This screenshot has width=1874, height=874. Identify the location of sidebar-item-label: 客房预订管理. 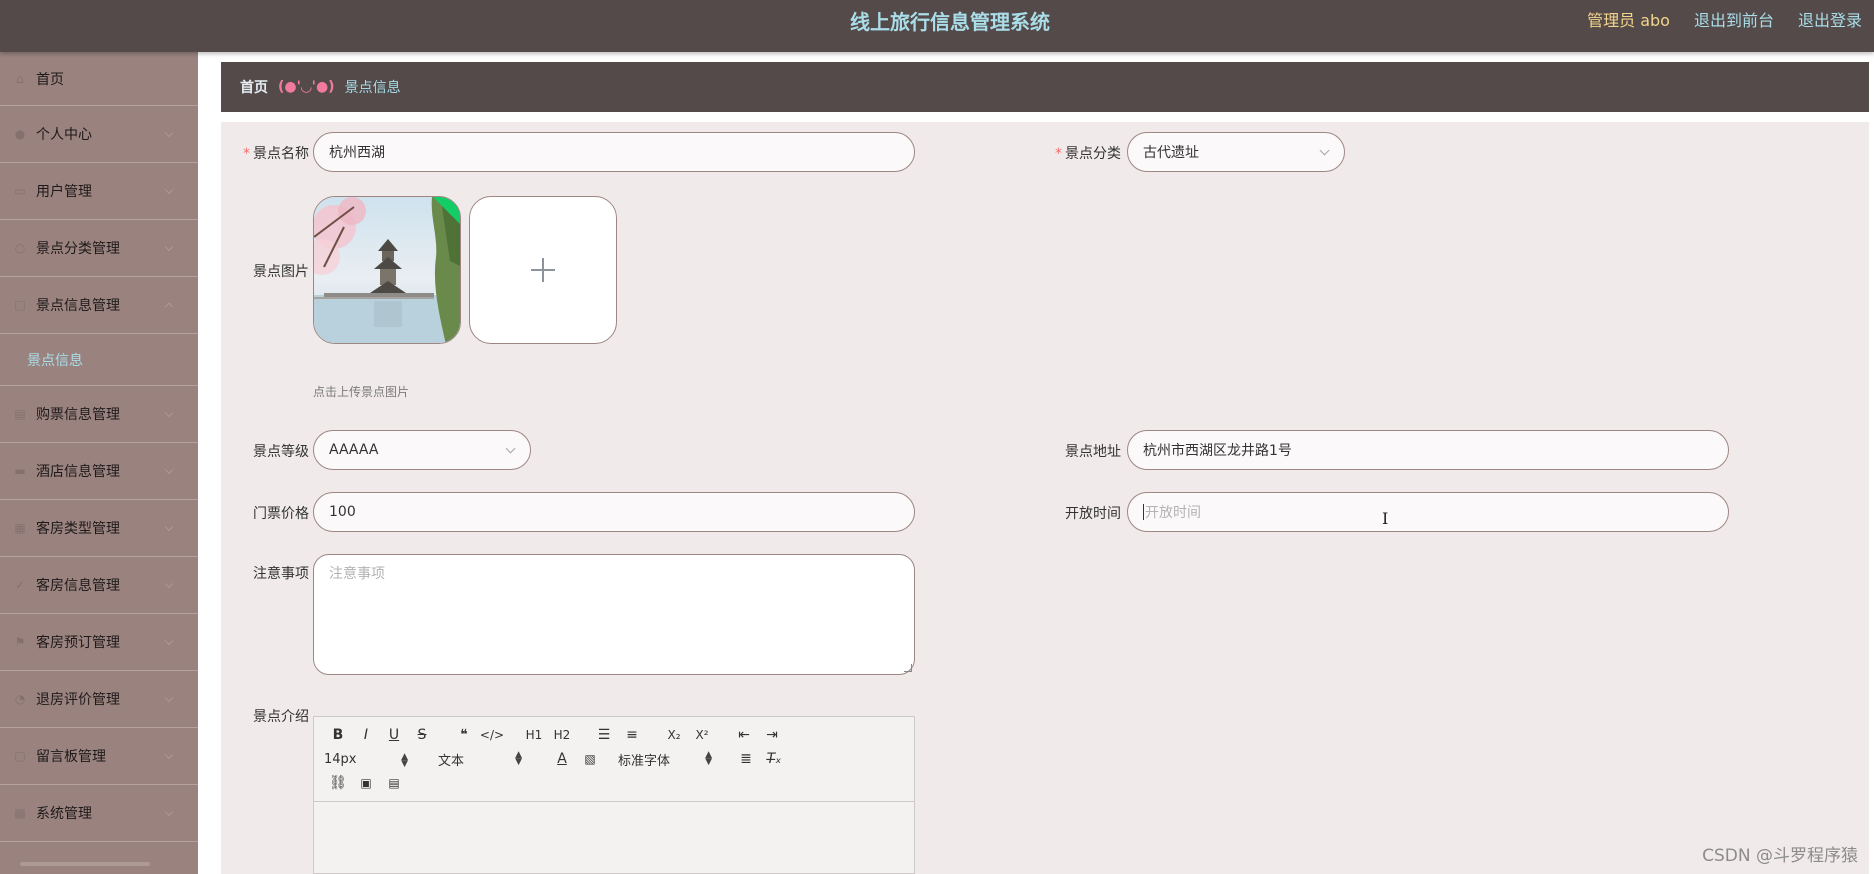
(78, 643).